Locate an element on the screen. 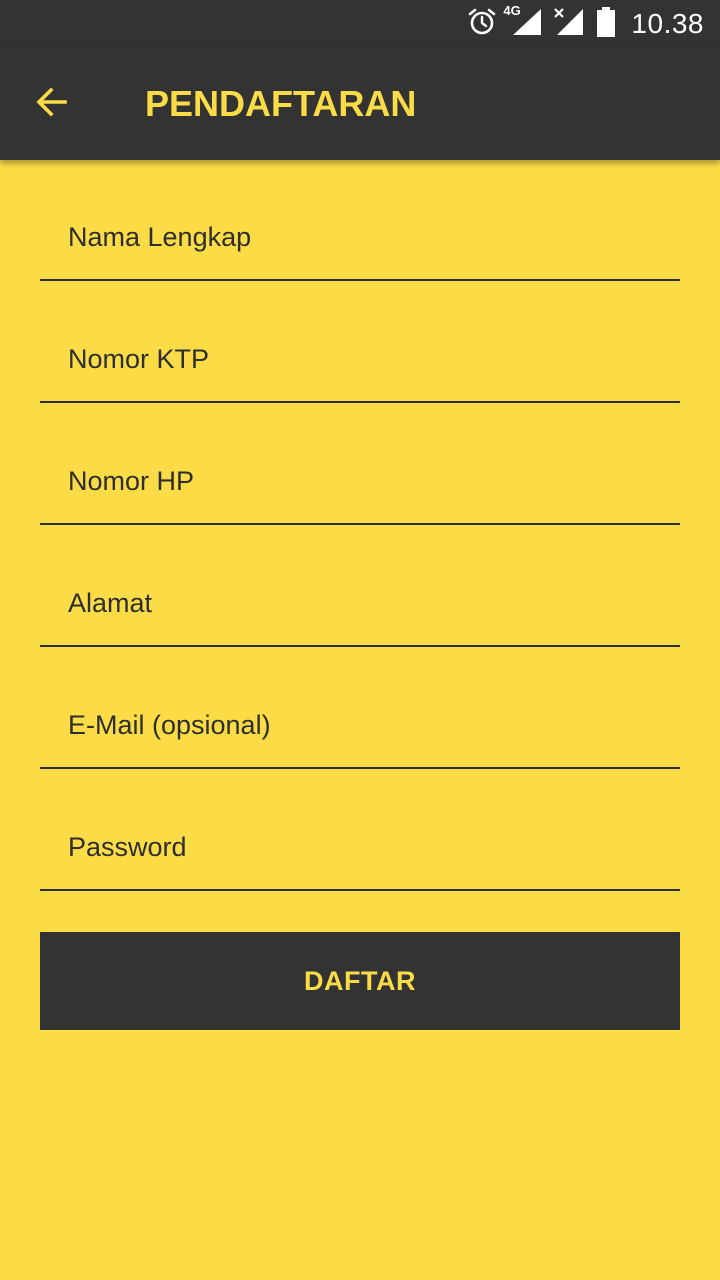 This screenshot has width=720, height=1280. back-button is located at coordinates (52, 104).